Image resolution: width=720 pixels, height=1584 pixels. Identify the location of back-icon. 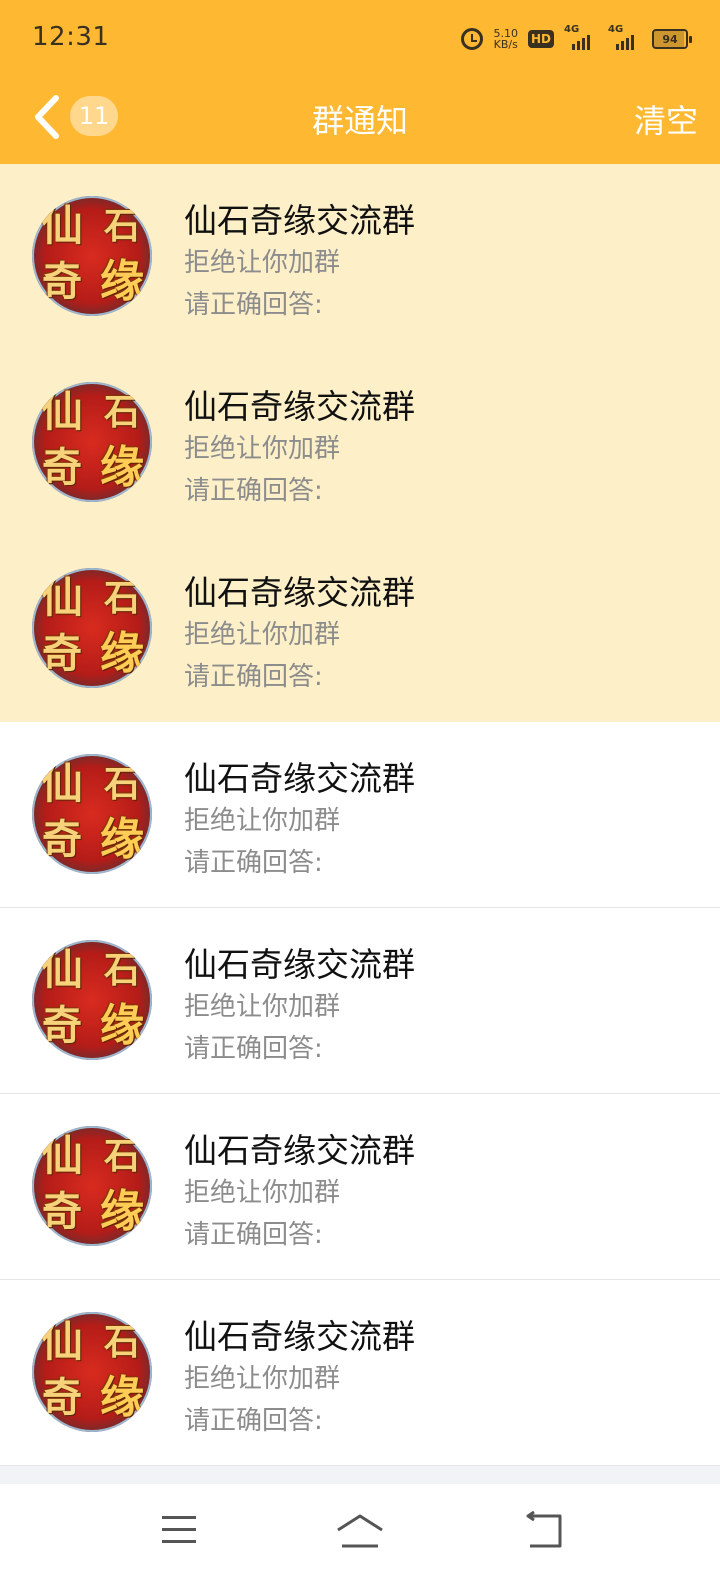
(544, 1533).